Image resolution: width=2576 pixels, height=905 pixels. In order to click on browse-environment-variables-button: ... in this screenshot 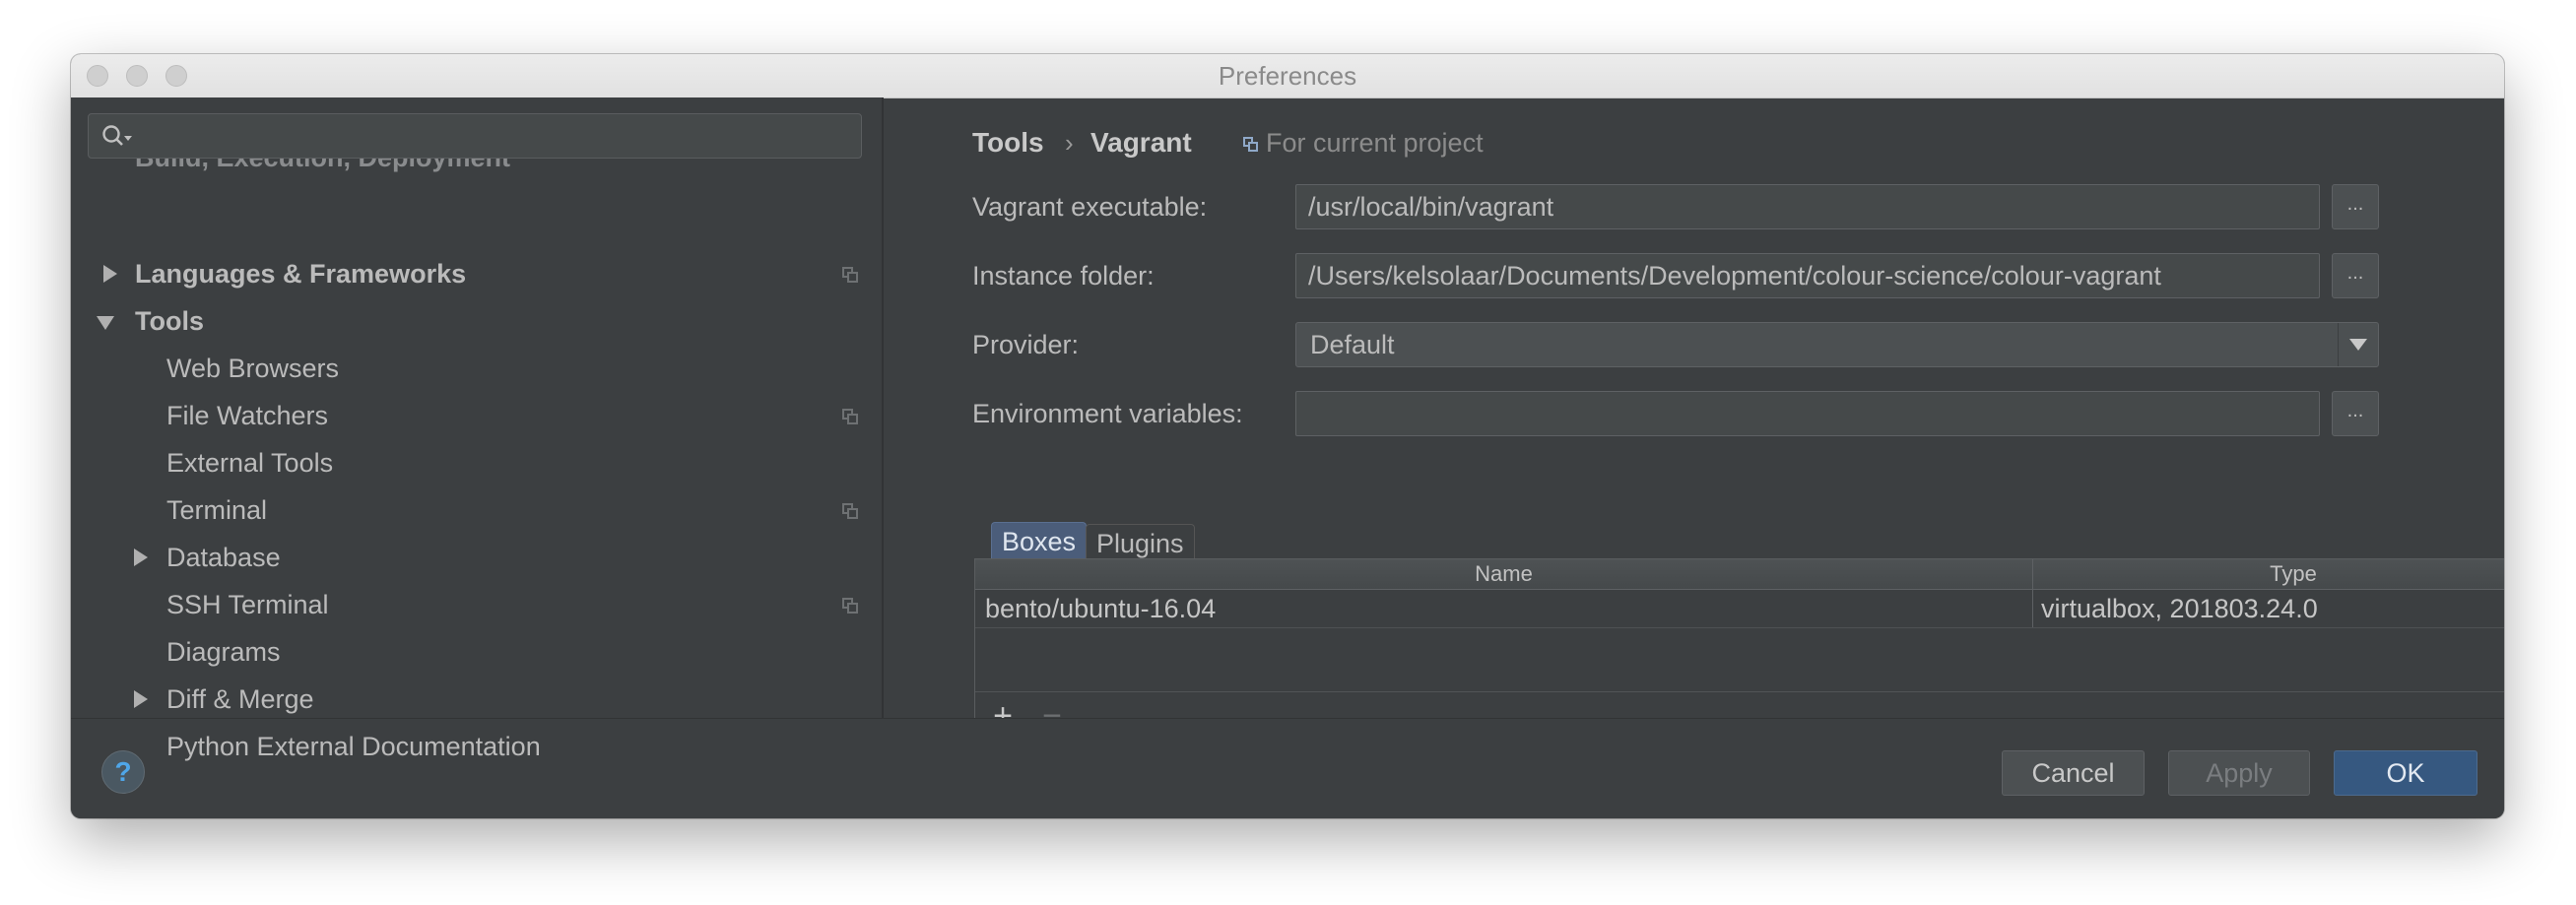, I will do `click(2356, 413)`.